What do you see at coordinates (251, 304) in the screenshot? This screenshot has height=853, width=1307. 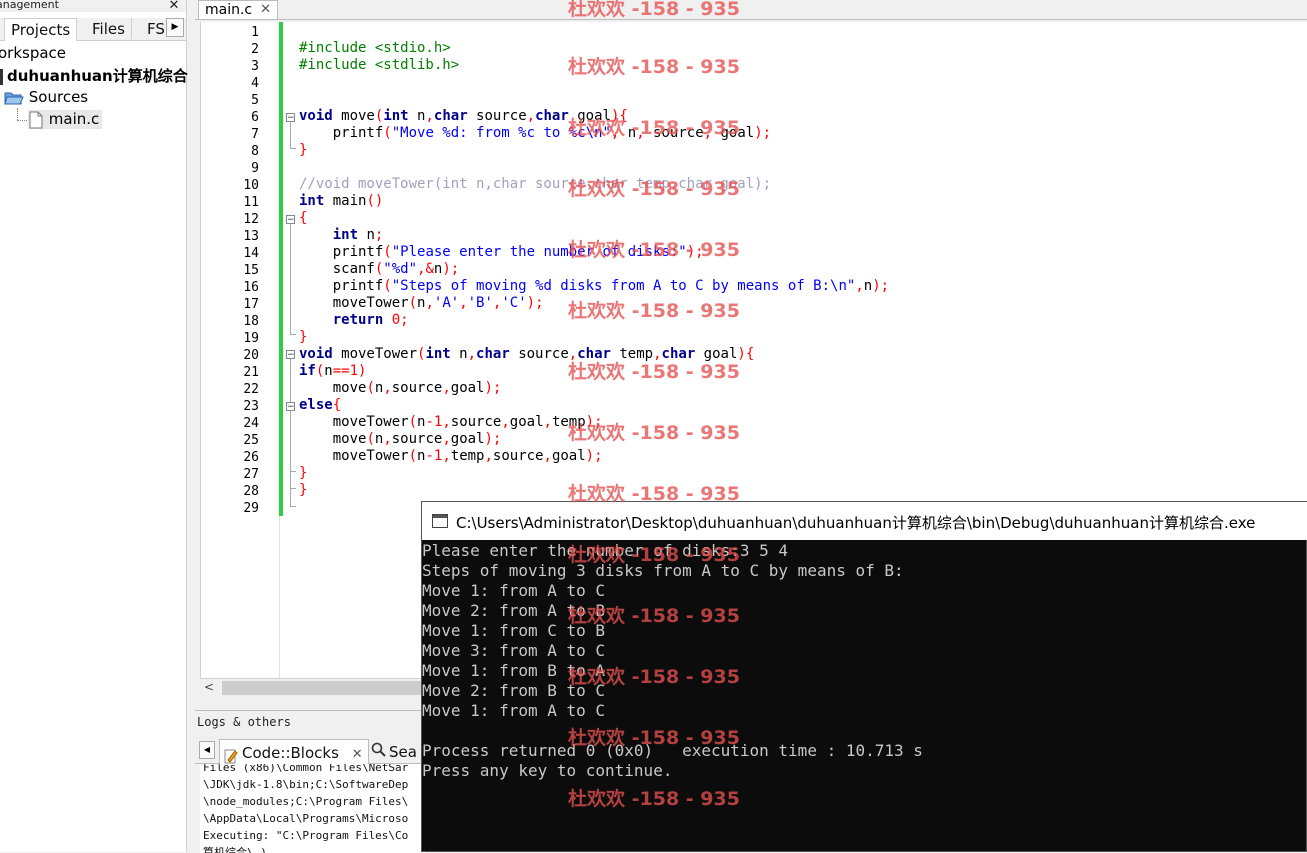 I see `line-number: 17` at bounding box center [251, 304].